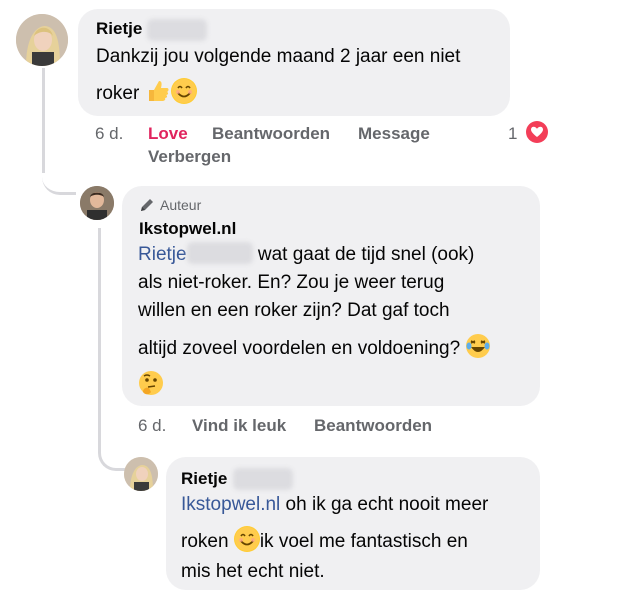  I want to click on reply1-line1-rest: wat gaat de tijd snel (ook), so click(363, 254).